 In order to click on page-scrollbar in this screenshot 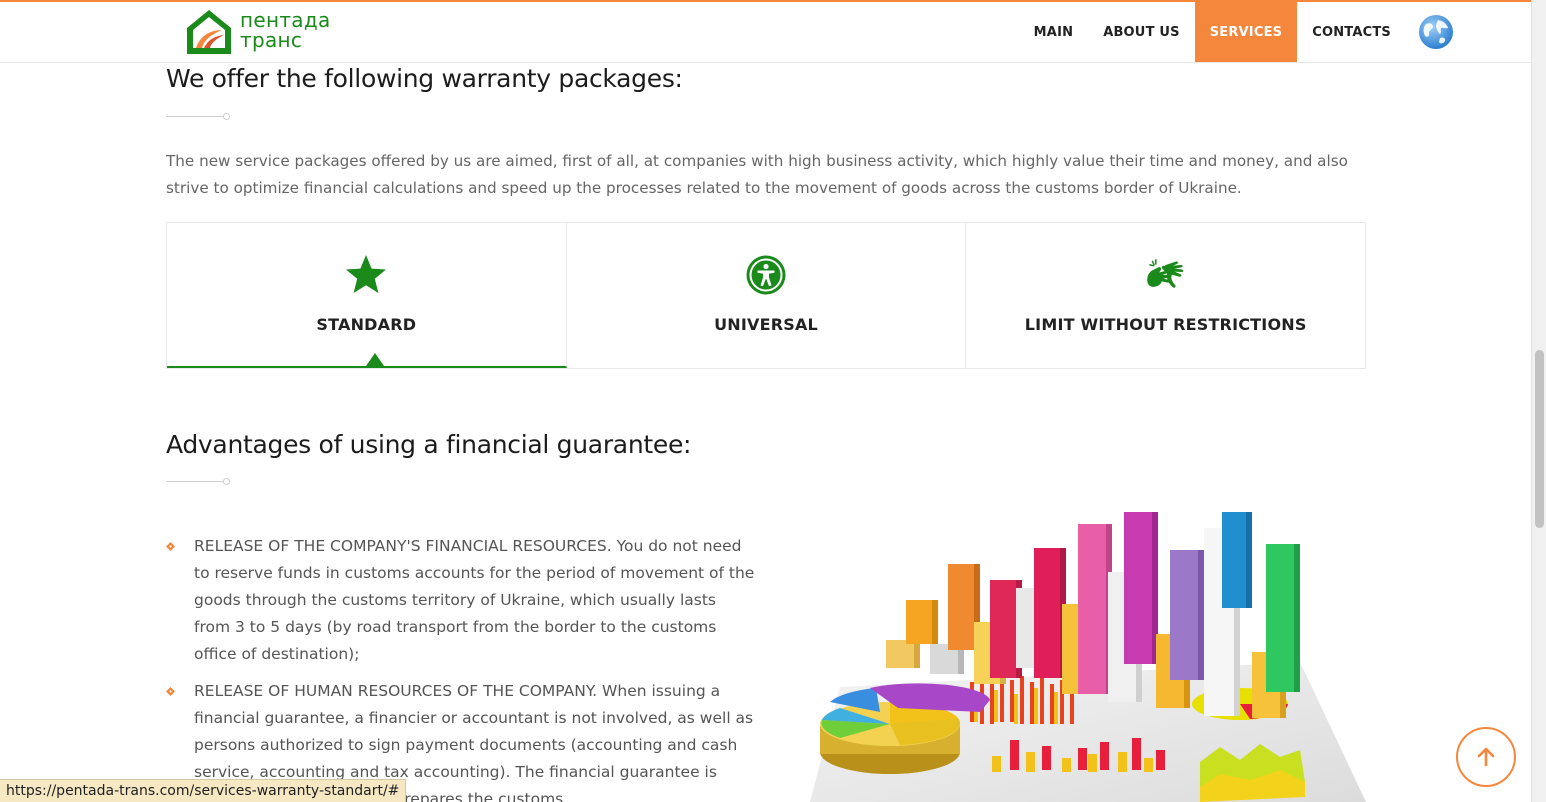, I will do `click(1538, 401)`.